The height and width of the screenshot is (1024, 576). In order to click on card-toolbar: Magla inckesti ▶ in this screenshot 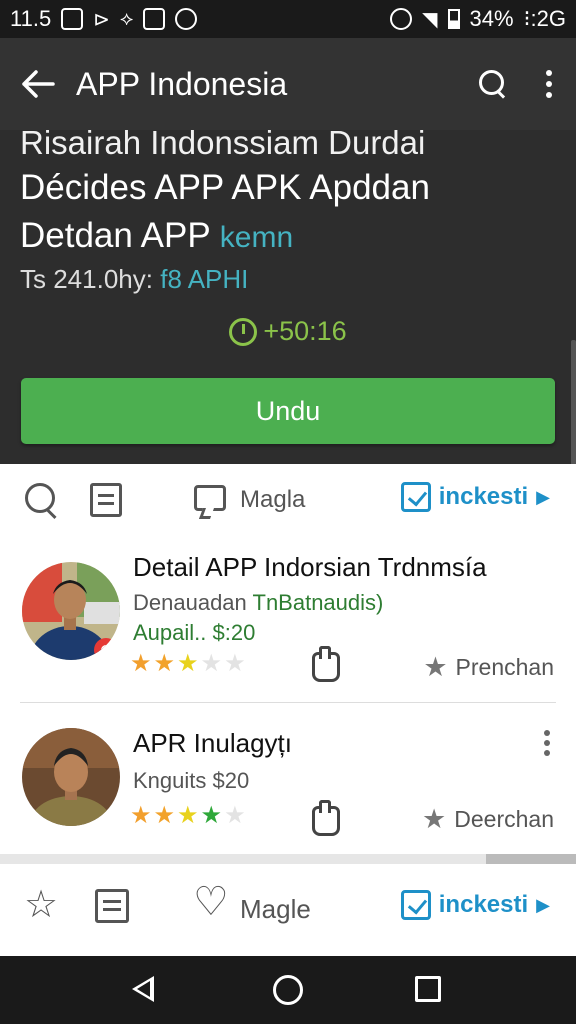, I will do `click(288, 500)`.